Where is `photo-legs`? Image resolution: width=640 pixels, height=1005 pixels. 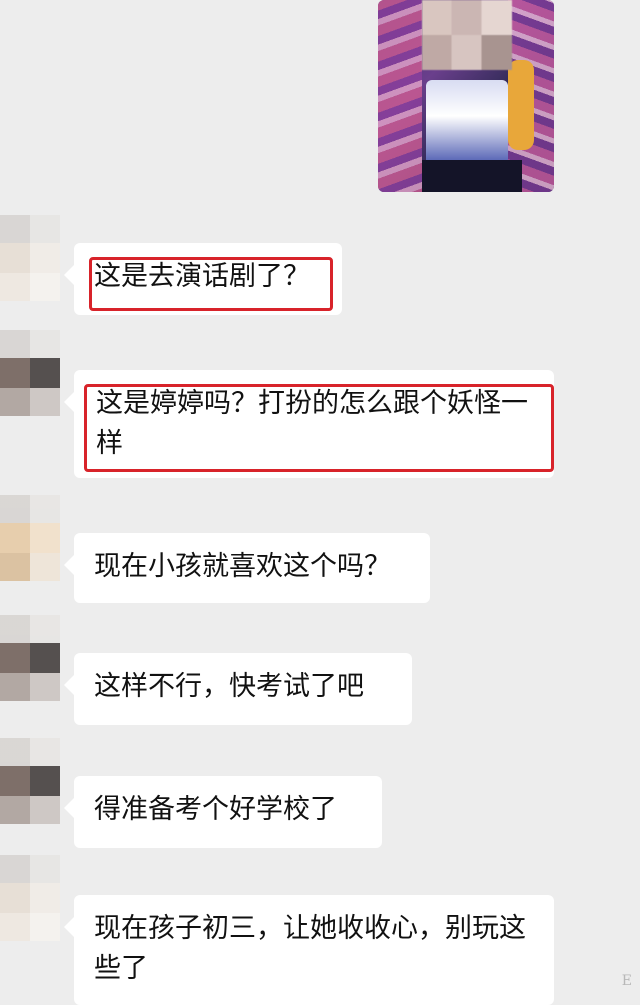 photo-legs is located at coordinates (472, 176).